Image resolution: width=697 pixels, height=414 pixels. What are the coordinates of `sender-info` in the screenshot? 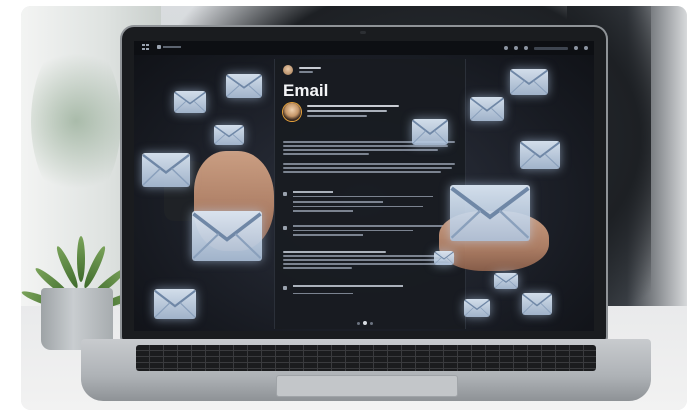 It's located at (353, 111).